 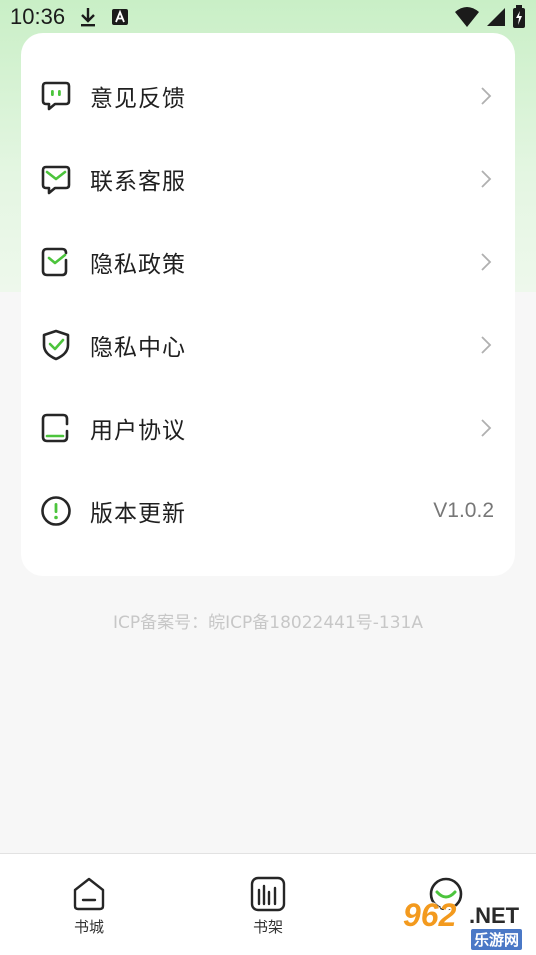 I want to click on customer-service-icon, so click(x=56, y=179).